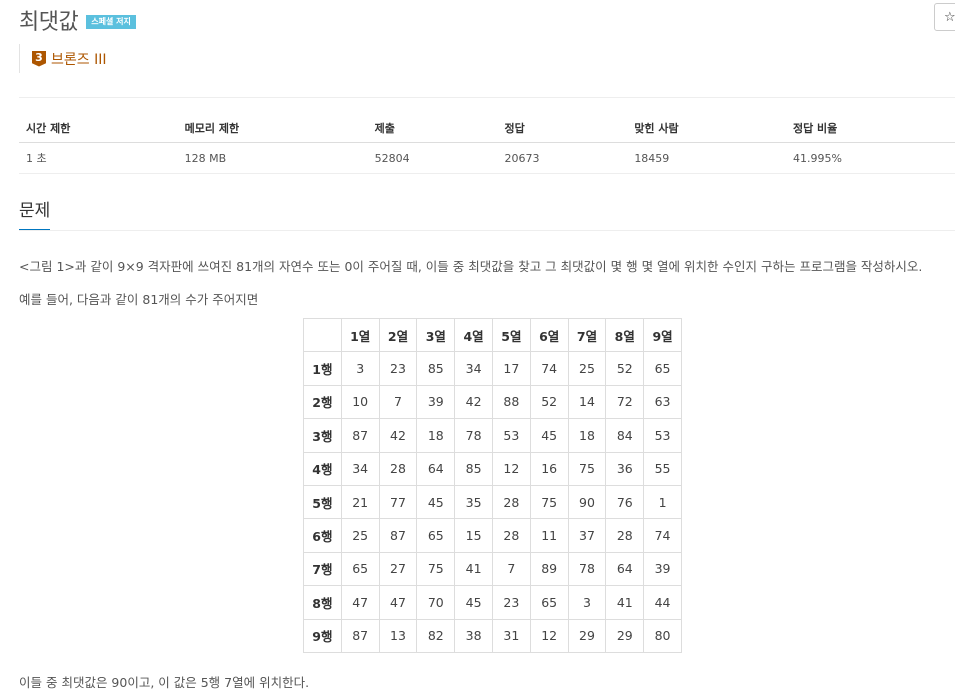  What do you see at coordinates (322, 335) in the screenshot?
I see `grid-corner-cell` at bounding box center [322, 335].